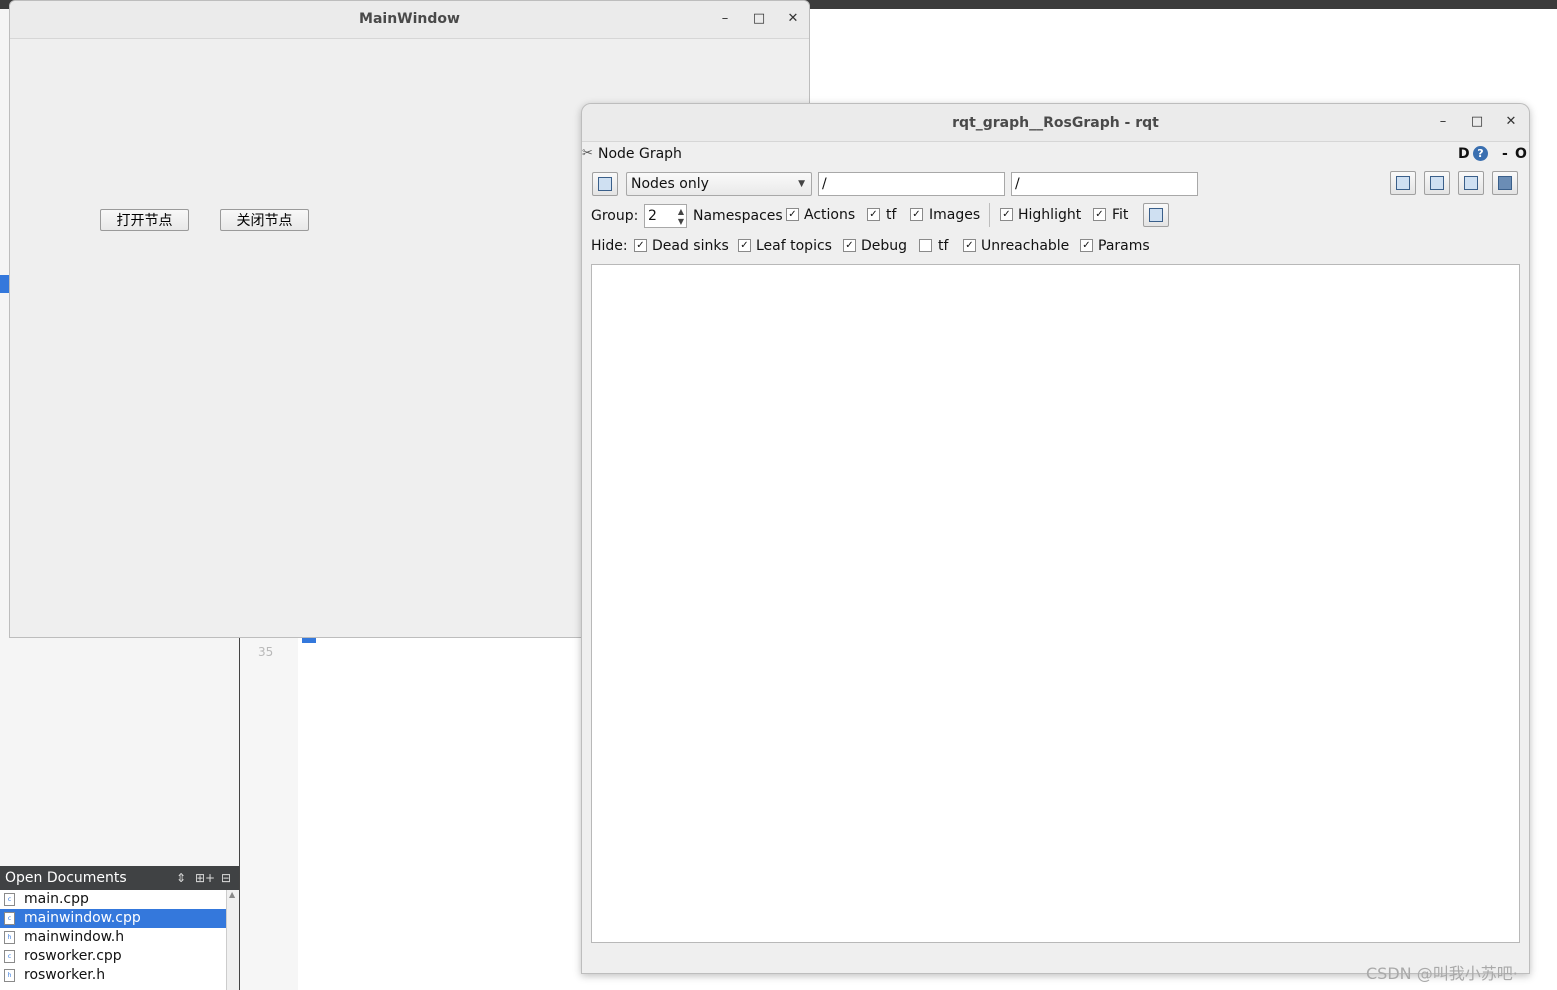 The height and width of the screenshot is (990, 1557). Describe the element at coordinates (830, 215) in the screenshot. I see `actions-label: Actions` at that location.